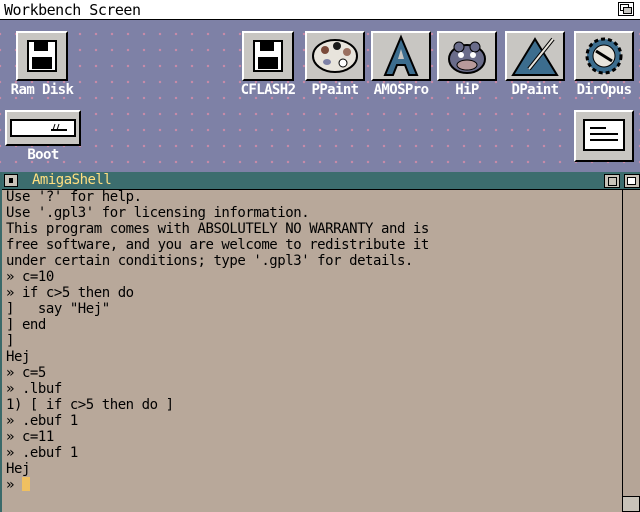 This screenshot has height=512, width=640. Describe the element at coordinates (632, 181) in the screenshot. I see `depth-gadget-icon` at that location.